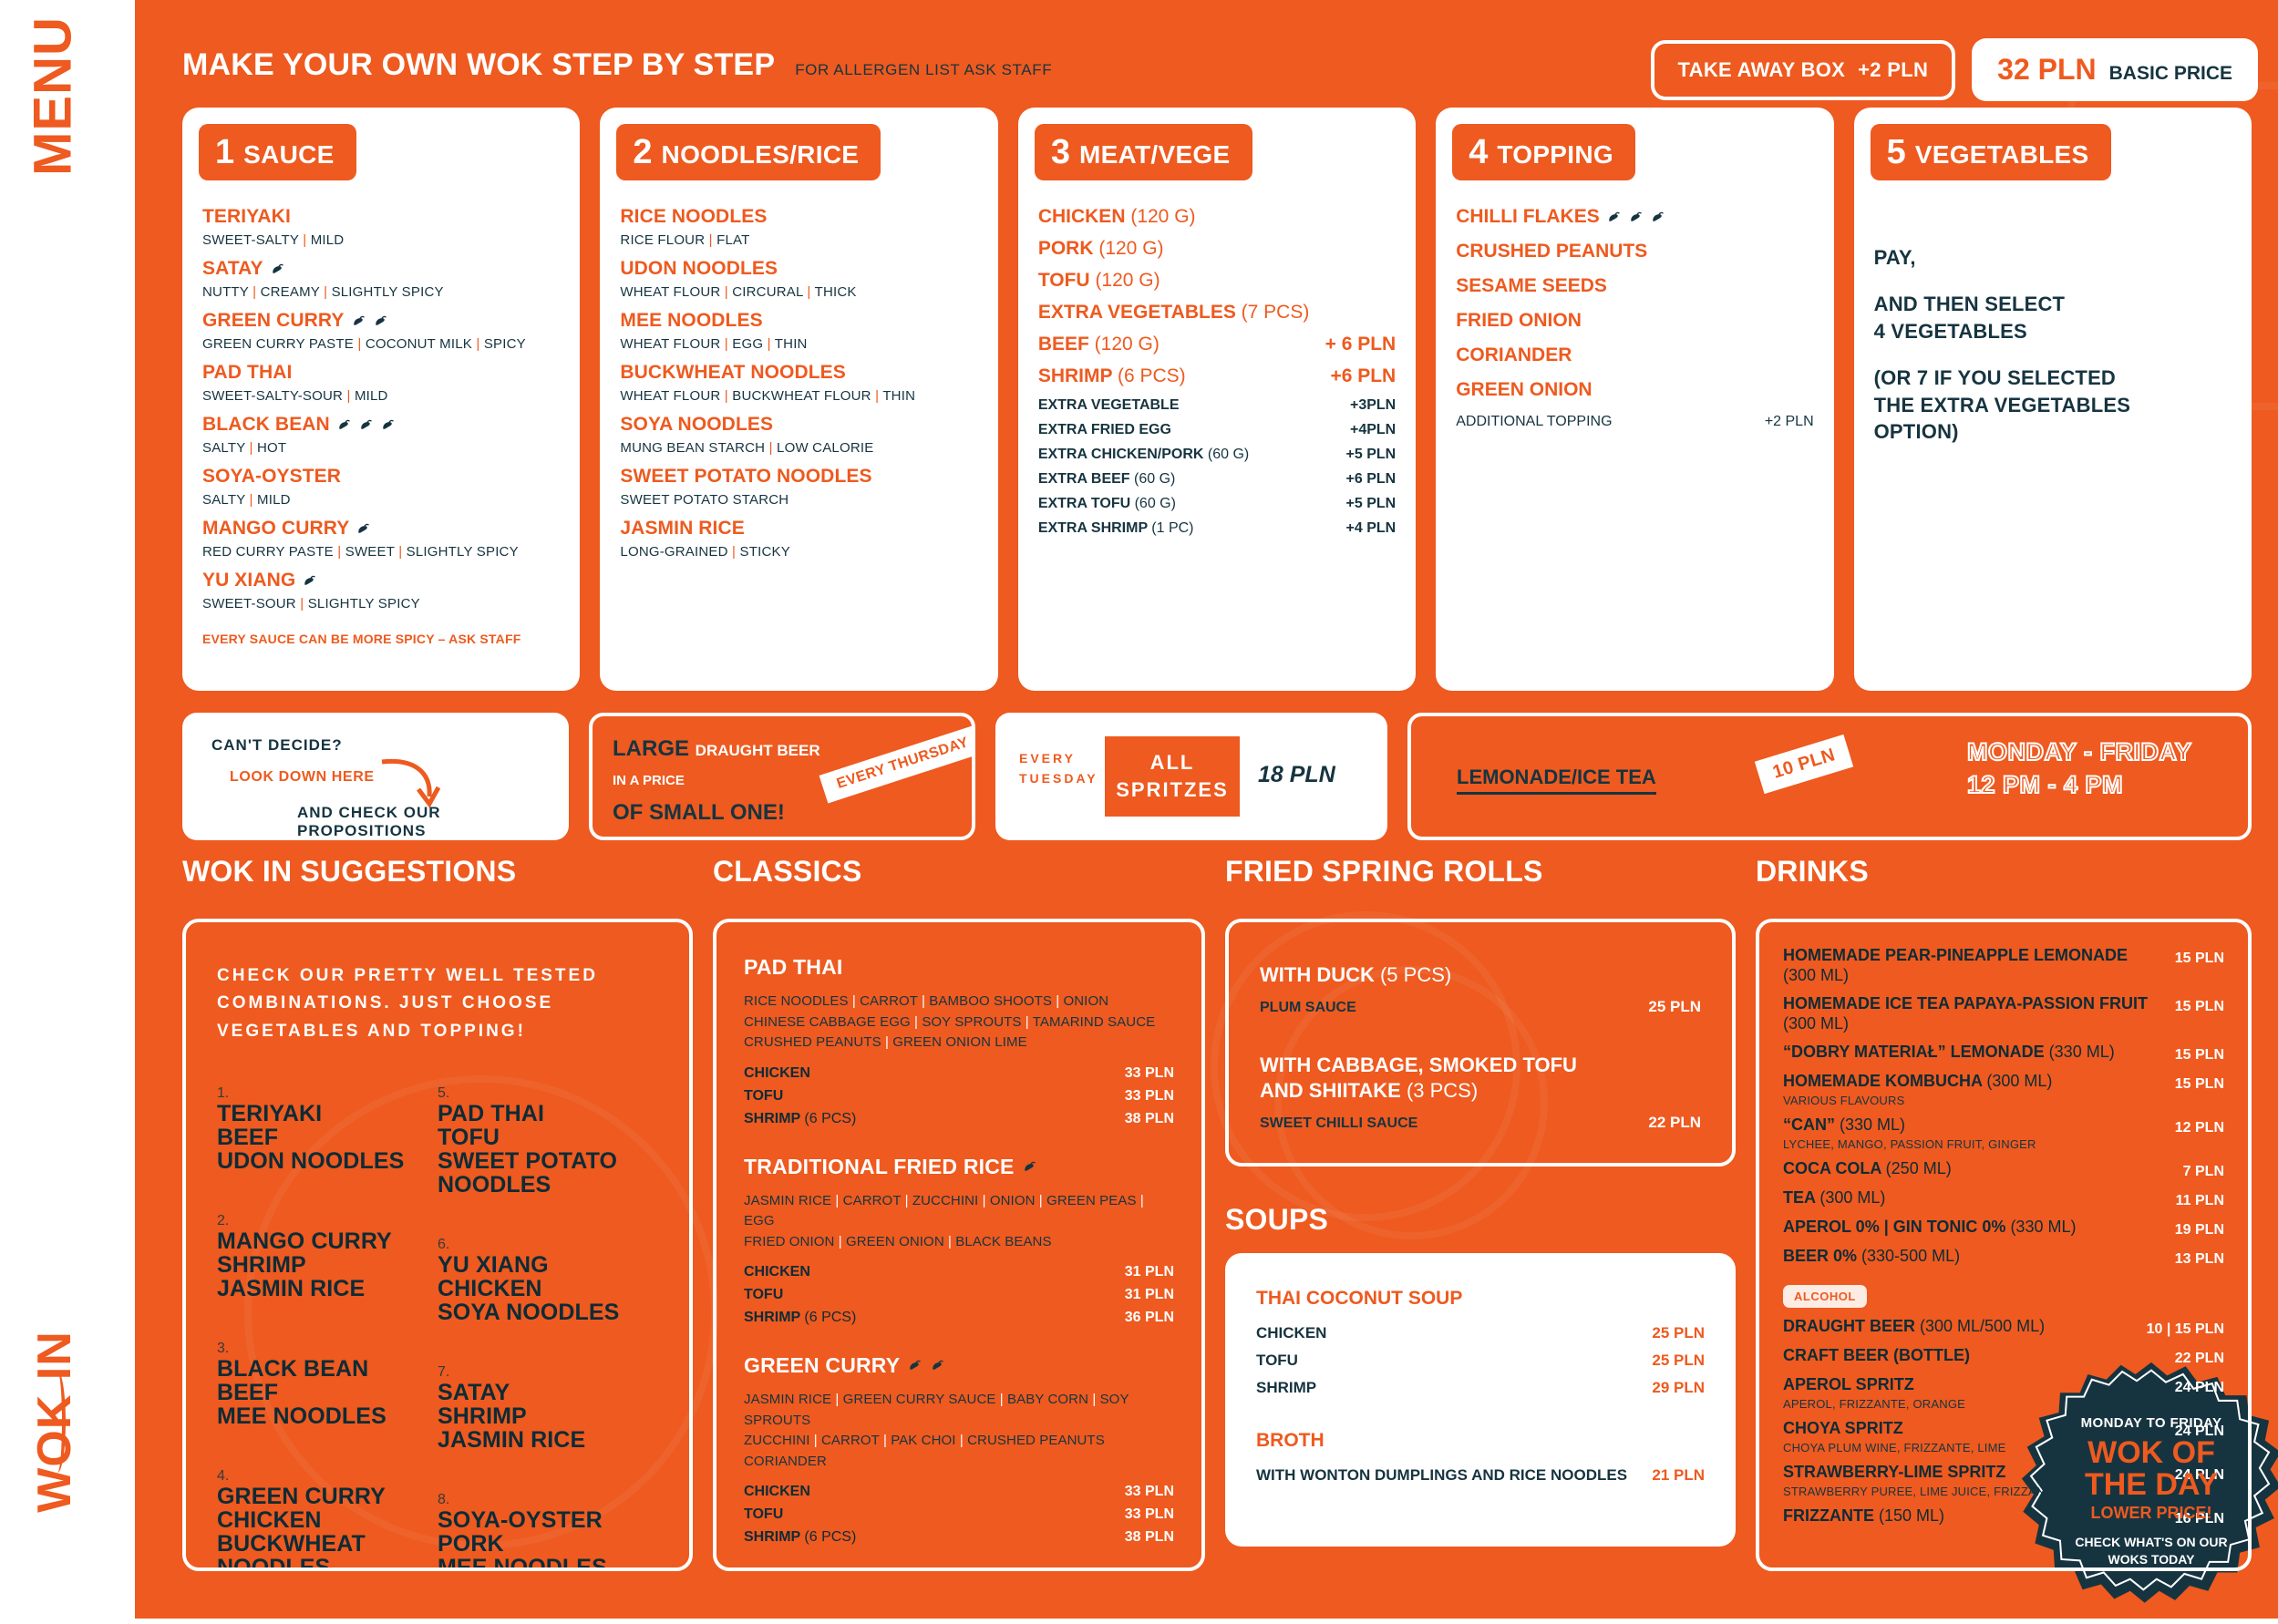 This screenshot has width=2278, height=1624. Describe the element at coordinates (1217, 405) in the screenshot. I see `table-row: EXTRA VEGETABLE +3PLN` at that location.